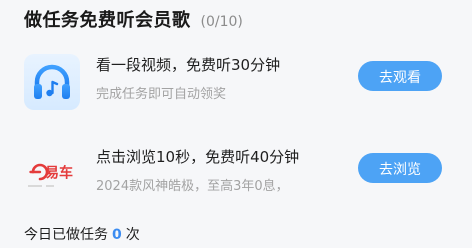 This screenshot has height=248, width=472. I want to click on task-description: 完成任务即可自动领奖, so click(161, 94).